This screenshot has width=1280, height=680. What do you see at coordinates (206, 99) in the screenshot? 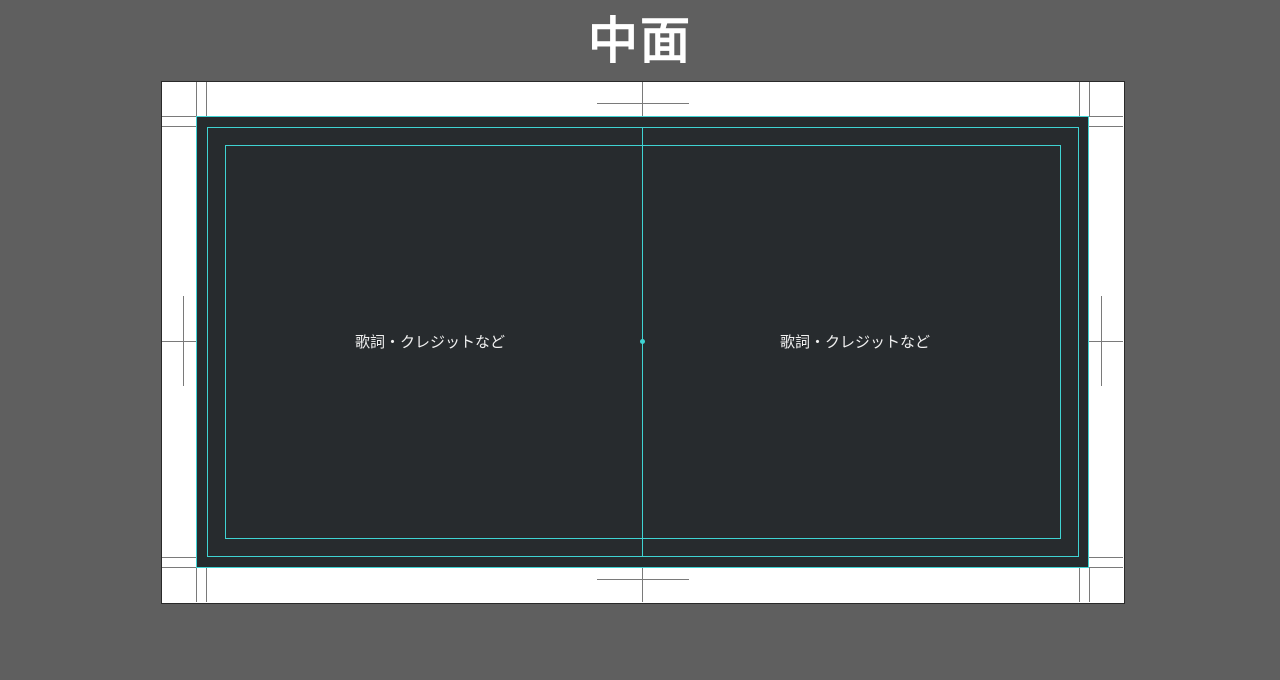
I see `crop-mark-top-left-v2` at bounding box center [206, 99].